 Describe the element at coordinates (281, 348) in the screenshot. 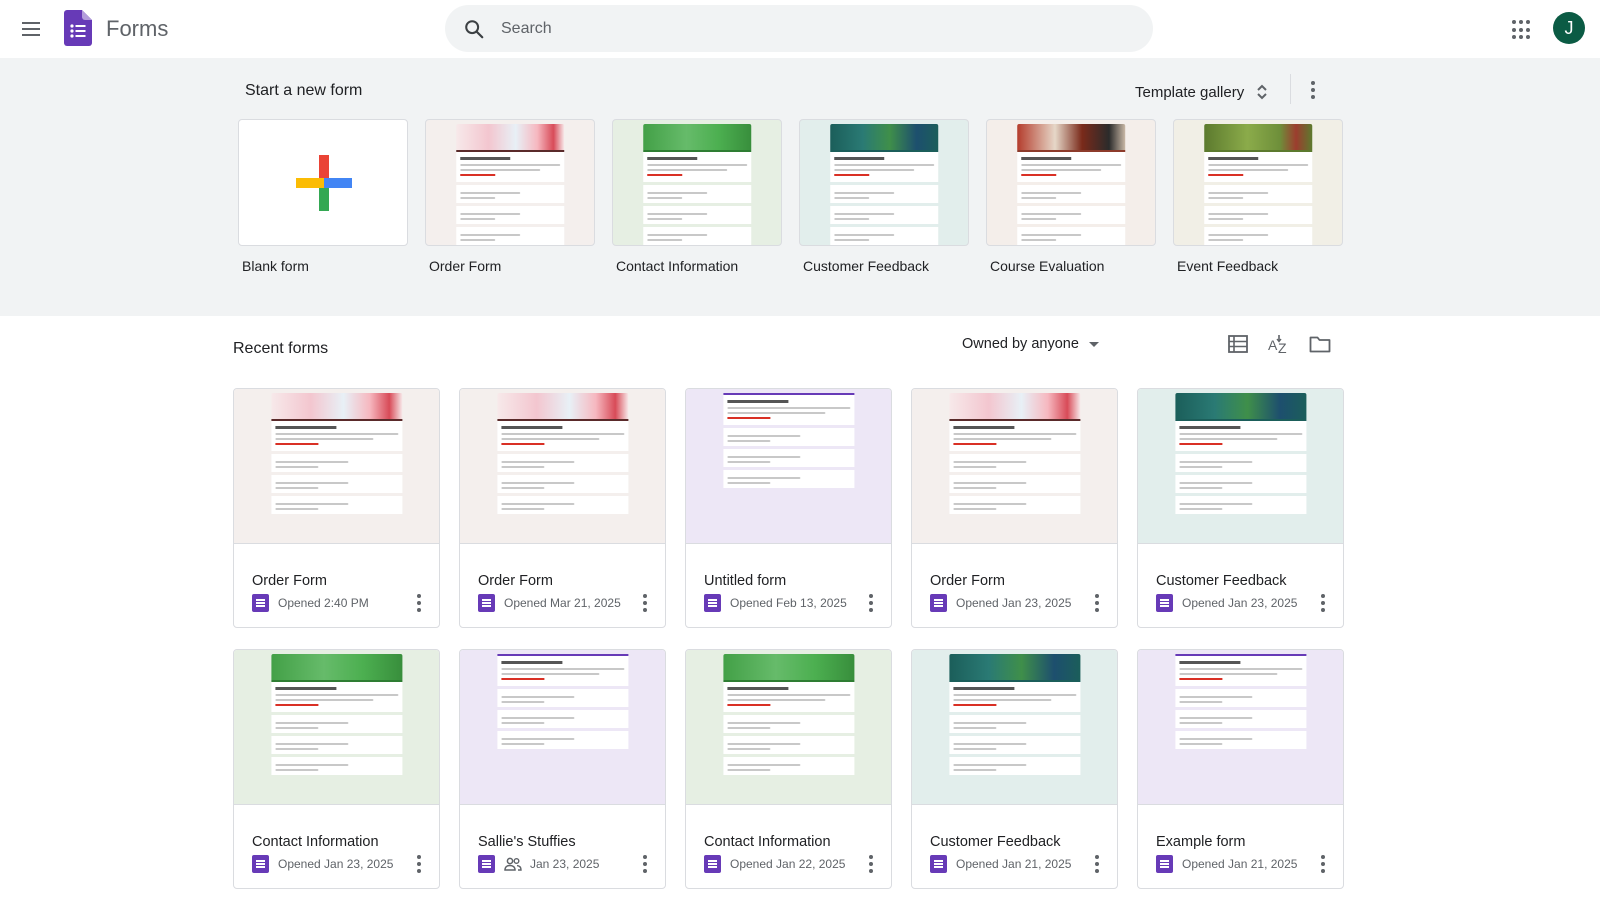

I see `recent-forms-heading: Recent forms` at that location.